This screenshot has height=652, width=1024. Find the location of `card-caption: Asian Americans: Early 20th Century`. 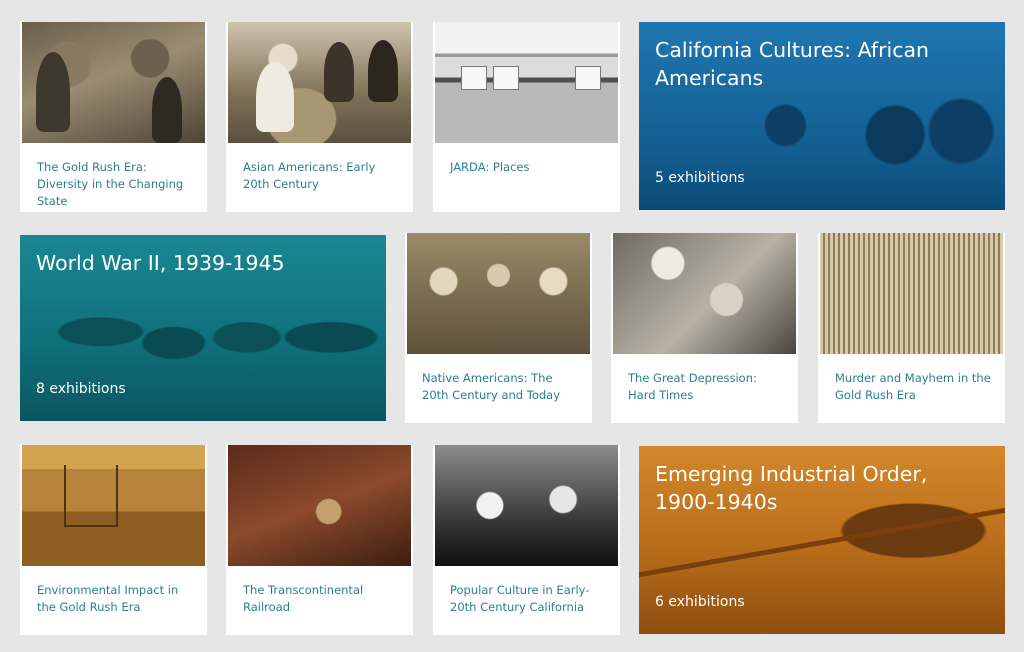

card-caption: Asian Americans: Early 20th Century is located at coordinates (309, 175).